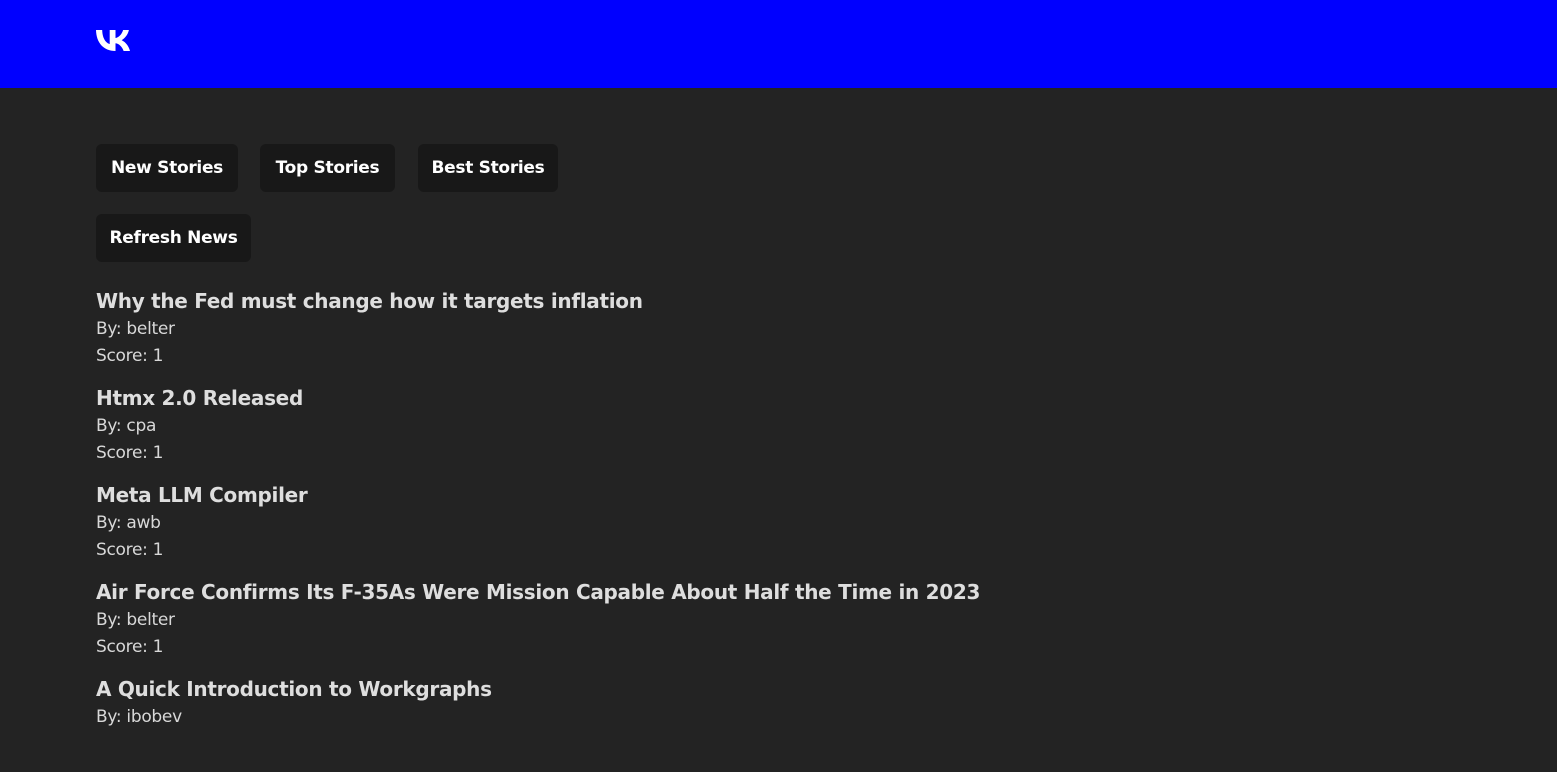 Image resolution: width=1557 pixels, height=772 pixels. I want to click on story-author: By: awb, so click(128, 523).